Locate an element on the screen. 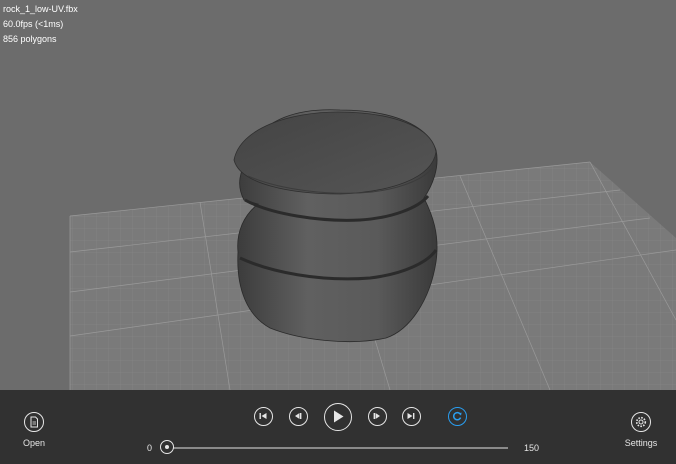  skip-to-start-button is located at coordinates (263, 416).